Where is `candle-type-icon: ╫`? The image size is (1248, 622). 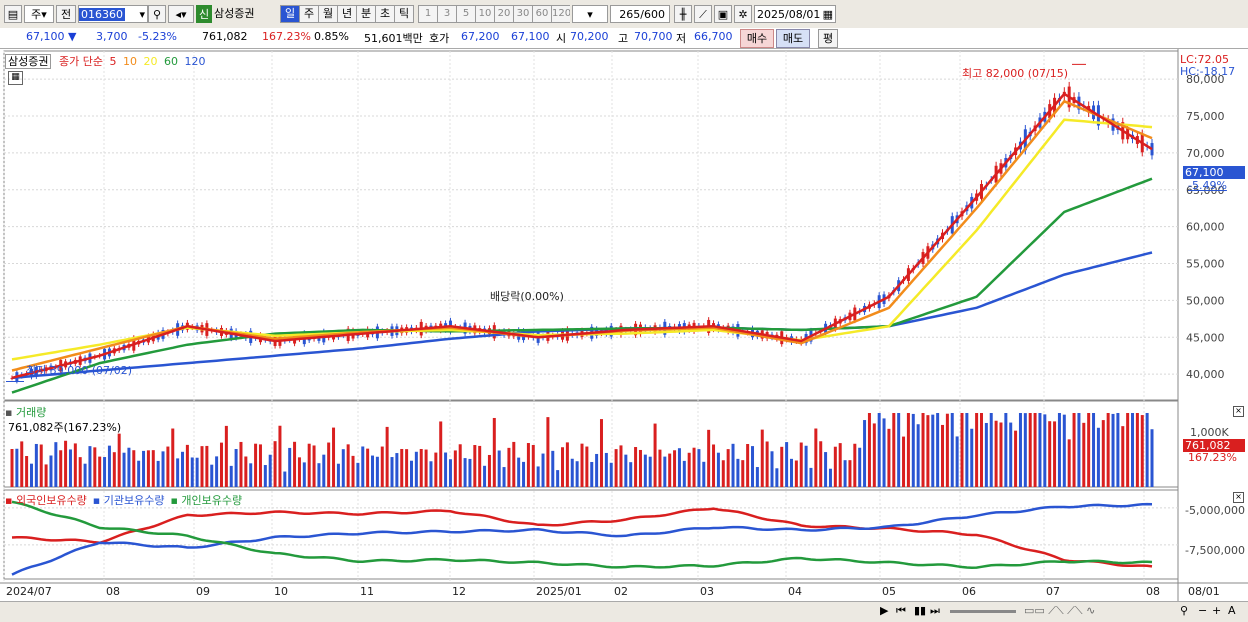
candle-type-icon: ╫ is located at coordinates (683, 14).